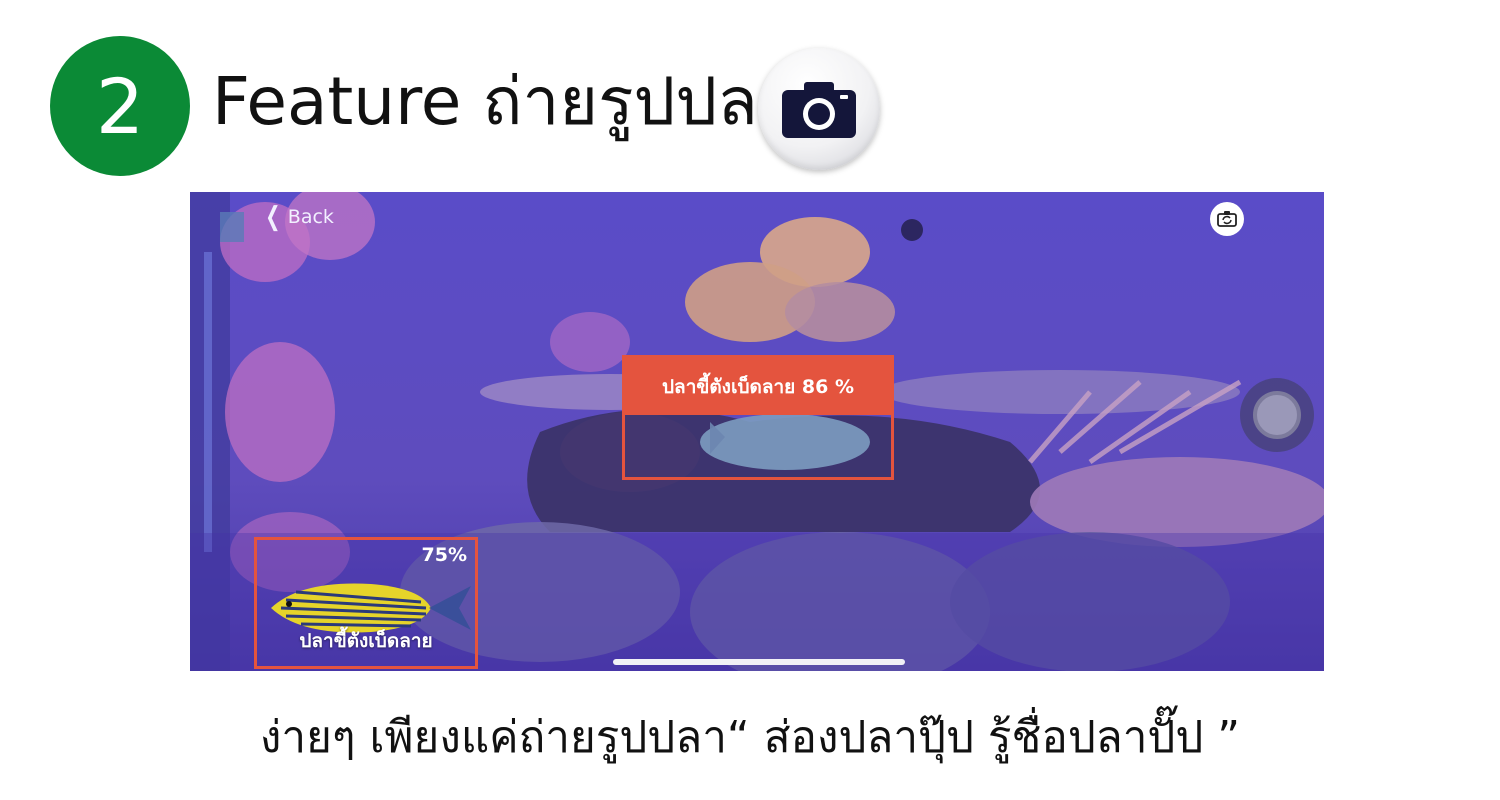 This screenshot has width=1500, height=800. I want to click on detection-box: ปลาขี้ตังเบ็ดลาย 86 %, so click(758, 417).